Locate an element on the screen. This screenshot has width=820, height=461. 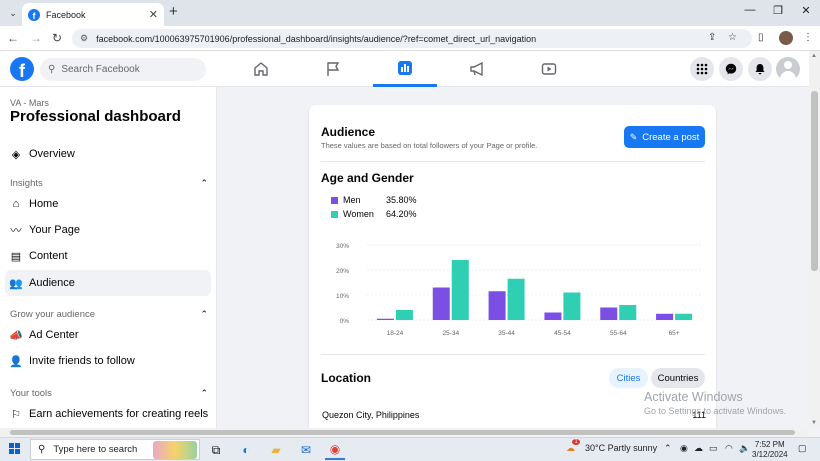
x-tick-label: 55-64 is located at coordinates (618, 333).